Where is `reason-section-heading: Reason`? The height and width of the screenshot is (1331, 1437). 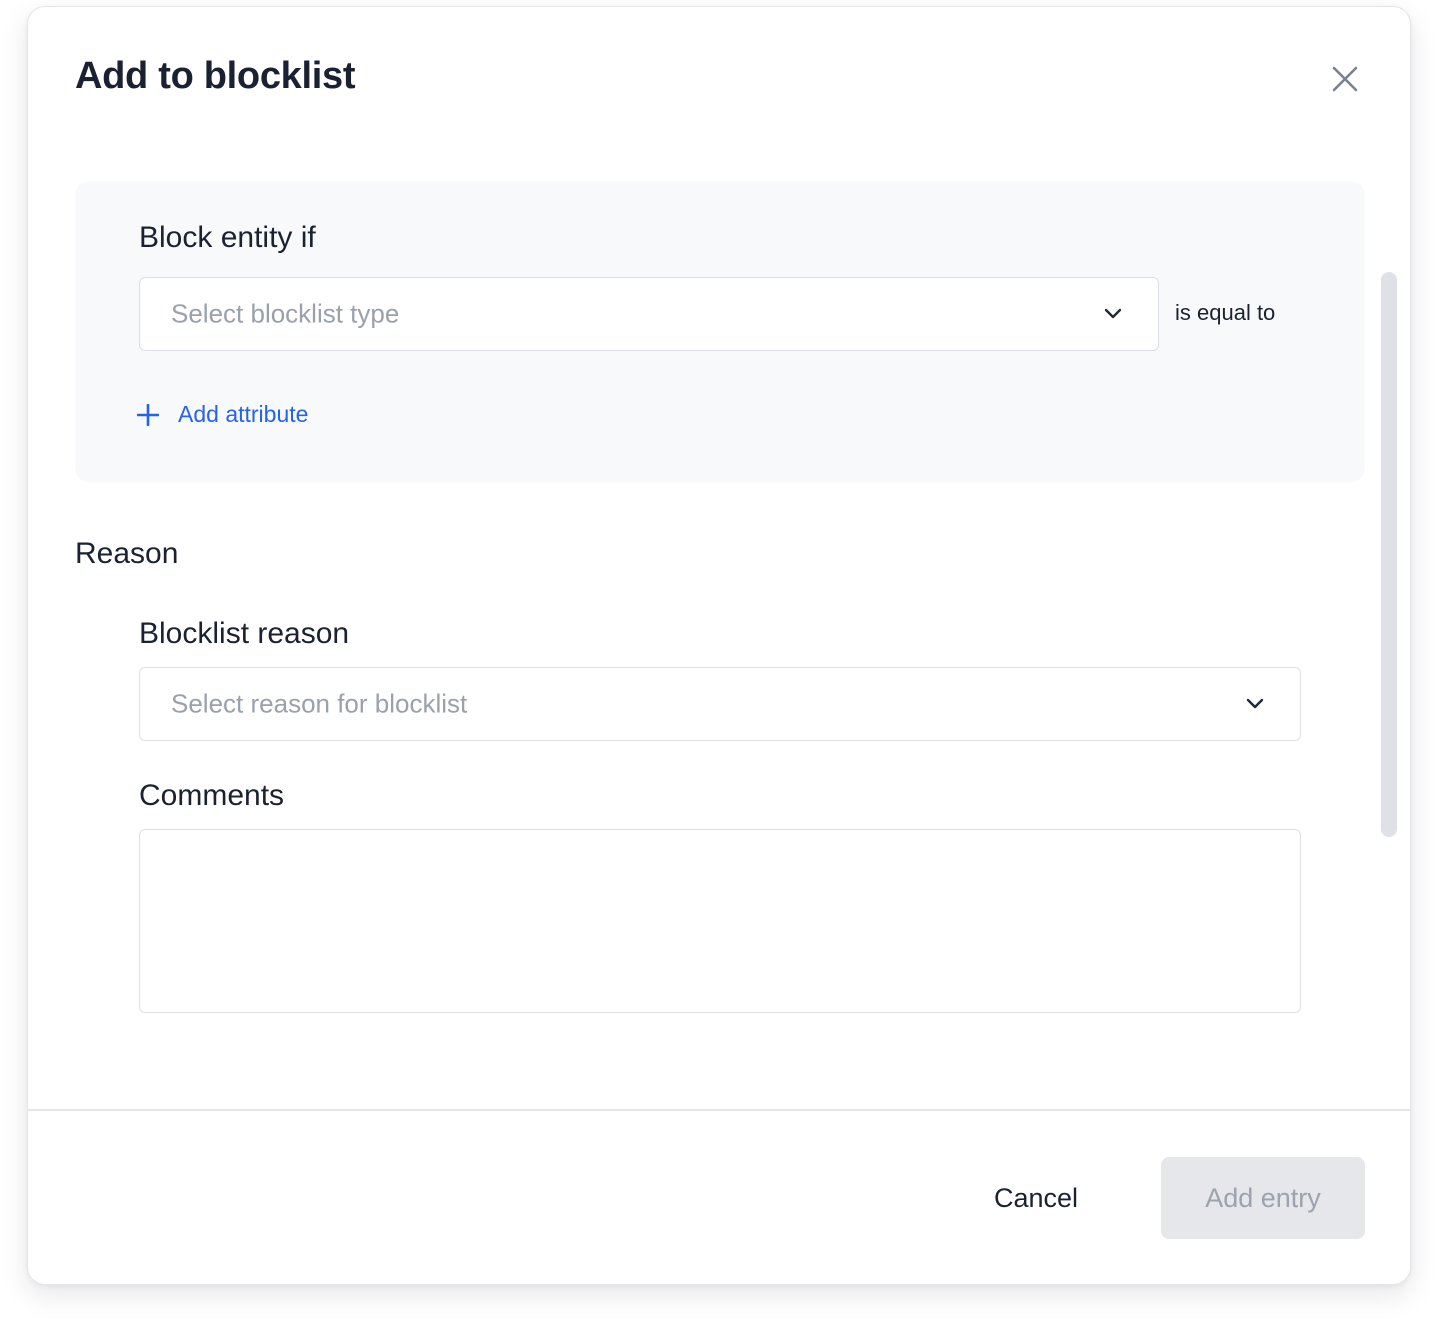
reason-section-heading: Reason is located at coordinates (127, 553).